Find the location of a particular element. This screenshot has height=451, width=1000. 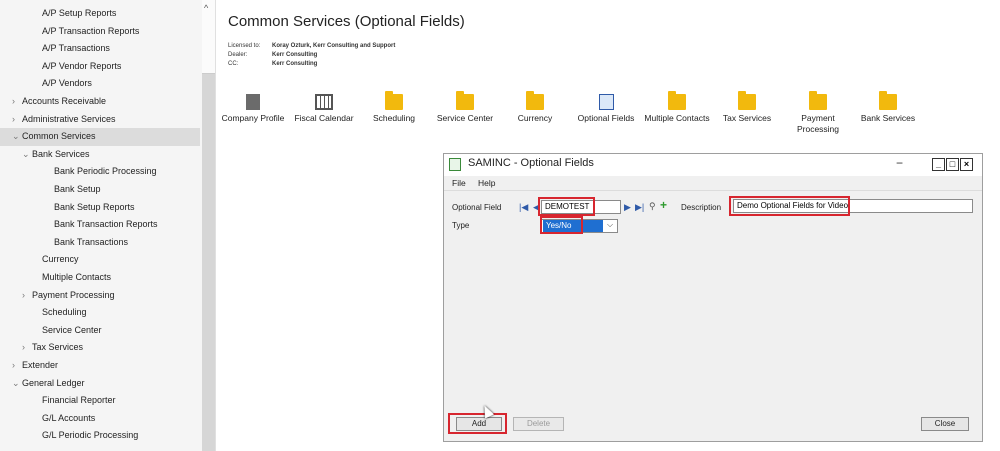

finder-icon: ⚲ is located at coordinates (652, 206).